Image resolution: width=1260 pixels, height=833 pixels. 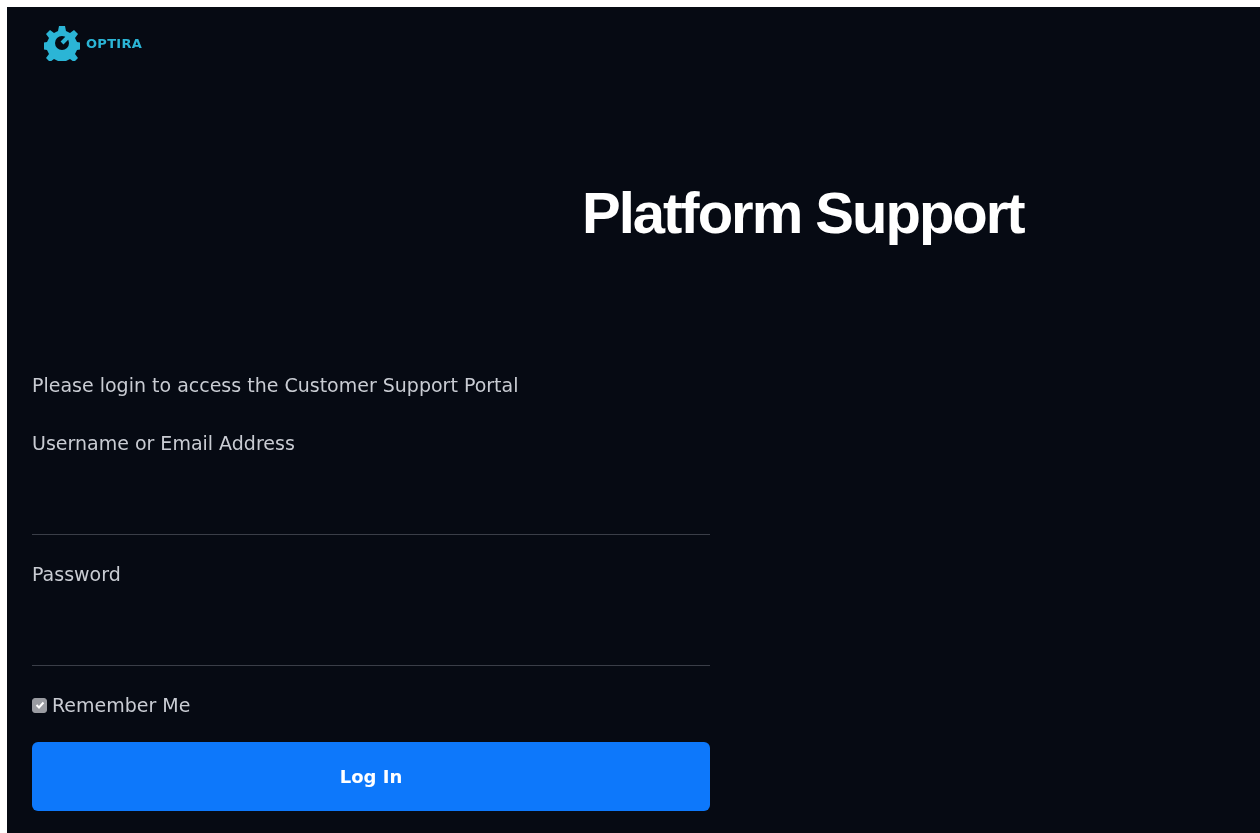 I want to click on field-label: Password, so click(x=77, y=574).